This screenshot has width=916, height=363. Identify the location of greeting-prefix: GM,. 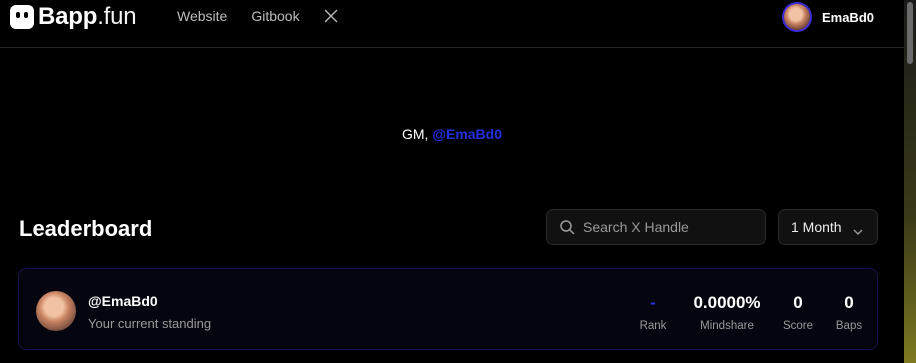
(417, 134).